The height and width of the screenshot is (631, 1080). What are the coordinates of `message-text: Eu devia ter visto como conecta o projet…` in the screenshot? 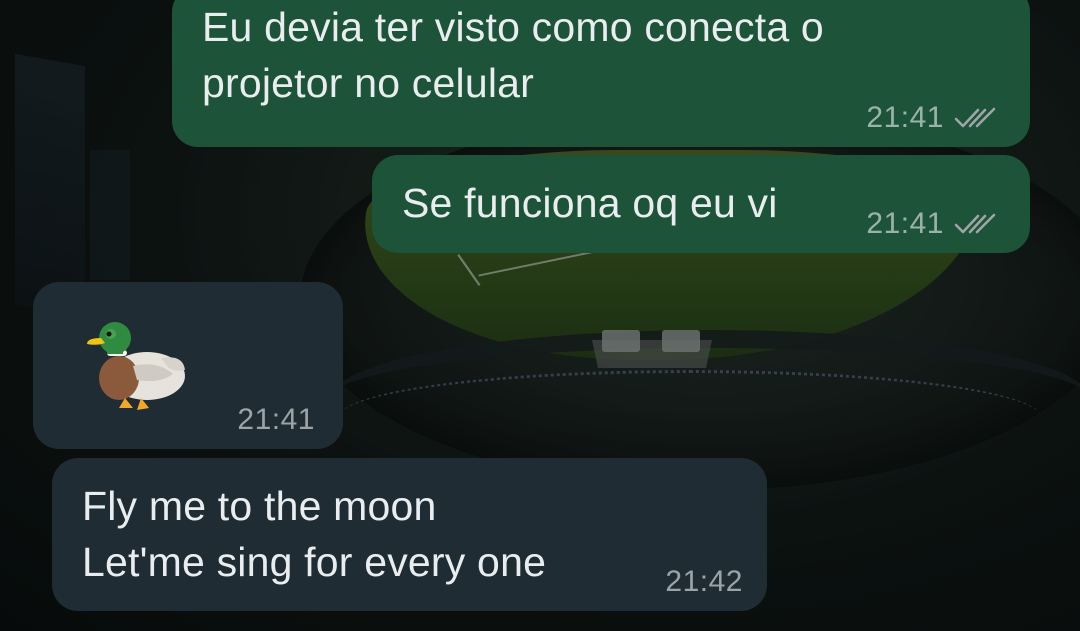 It's located at (513, 55).